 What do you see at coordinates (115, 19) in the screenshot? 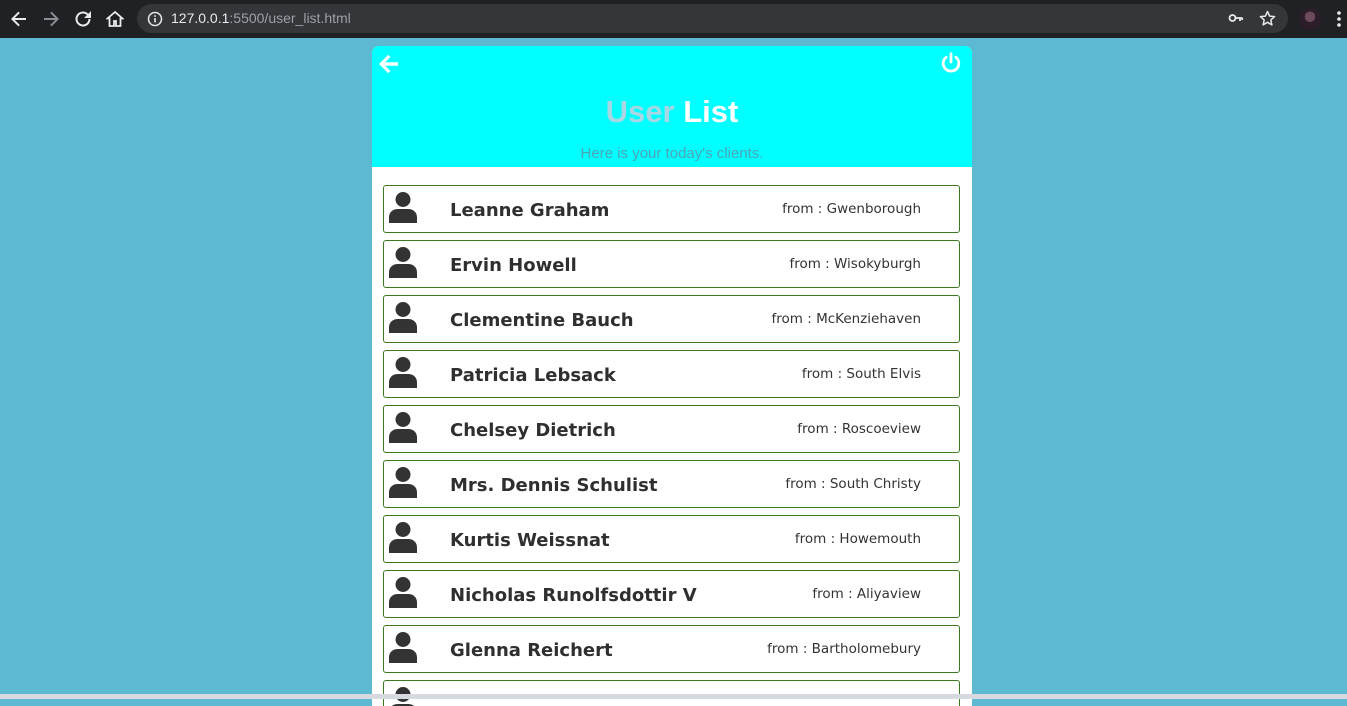
I see `home-icon` at bounding box center [115, 19].